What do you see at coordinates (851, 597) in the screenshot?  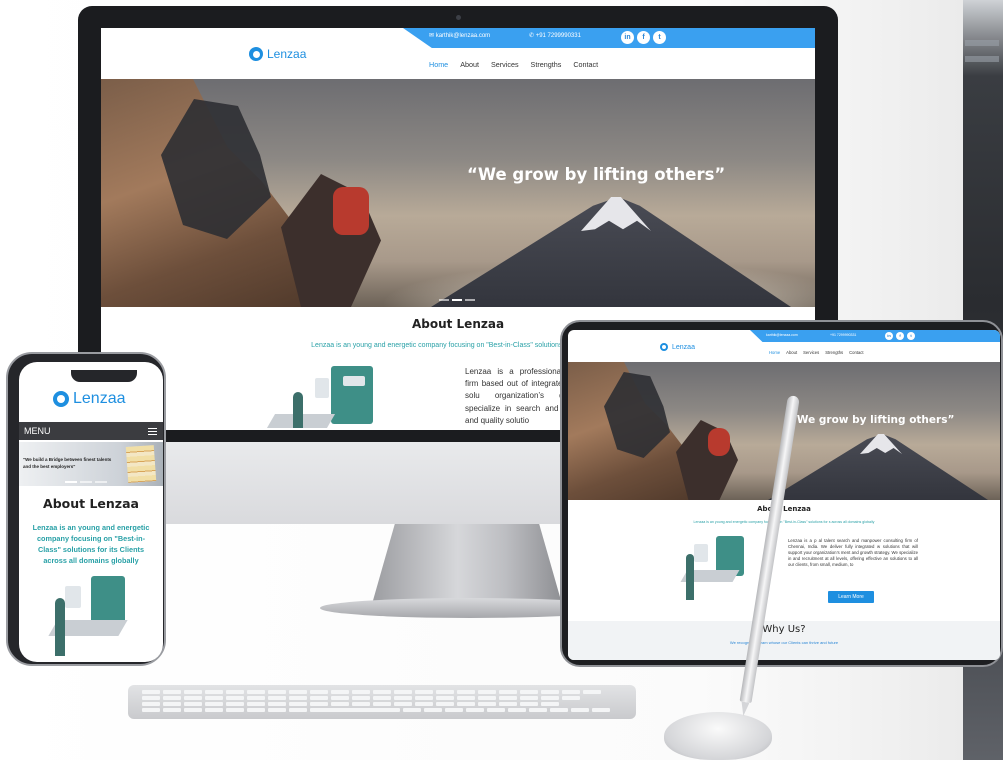 I see `learn-more-button: Learn More` at bounding box center [851, 597].